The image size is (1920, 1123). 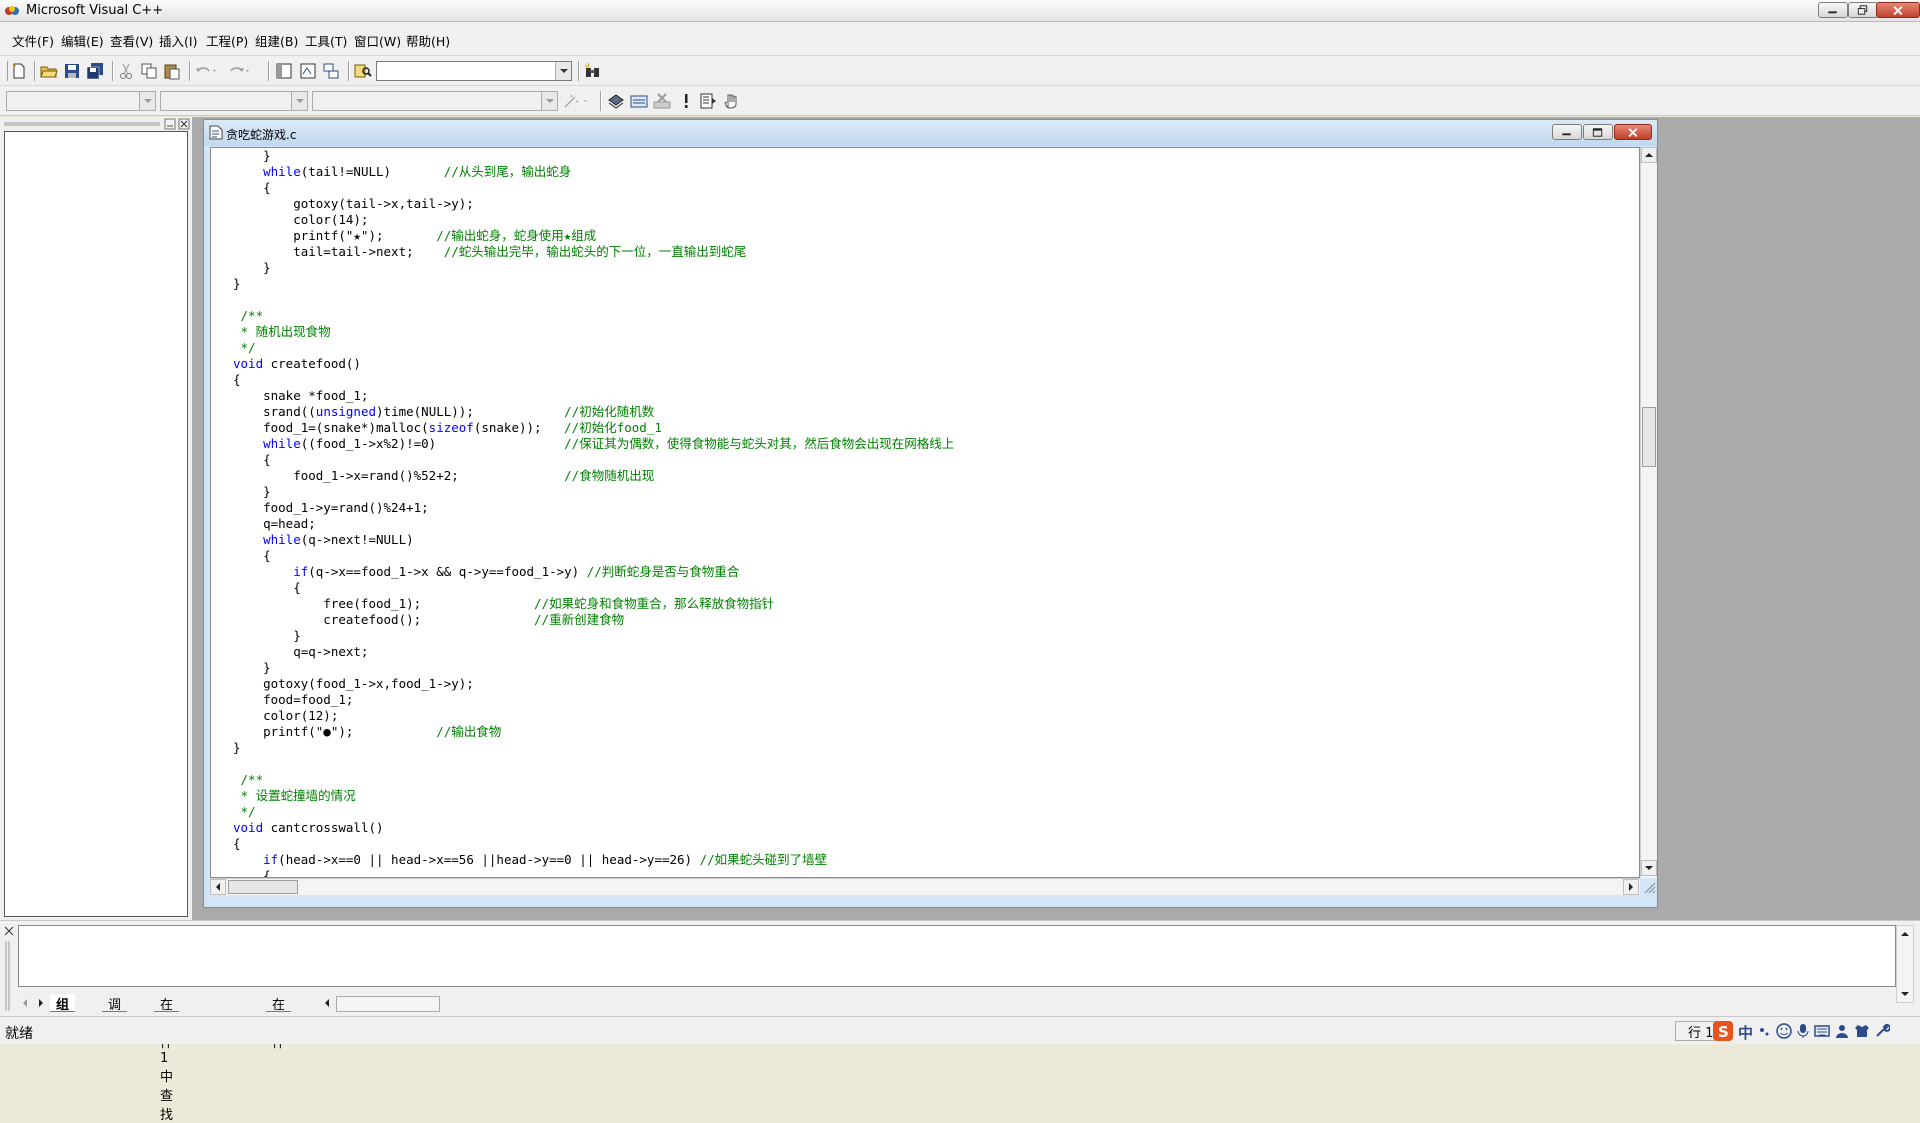 I want to click on workspace-close-icon, so click(x=184, y=124).